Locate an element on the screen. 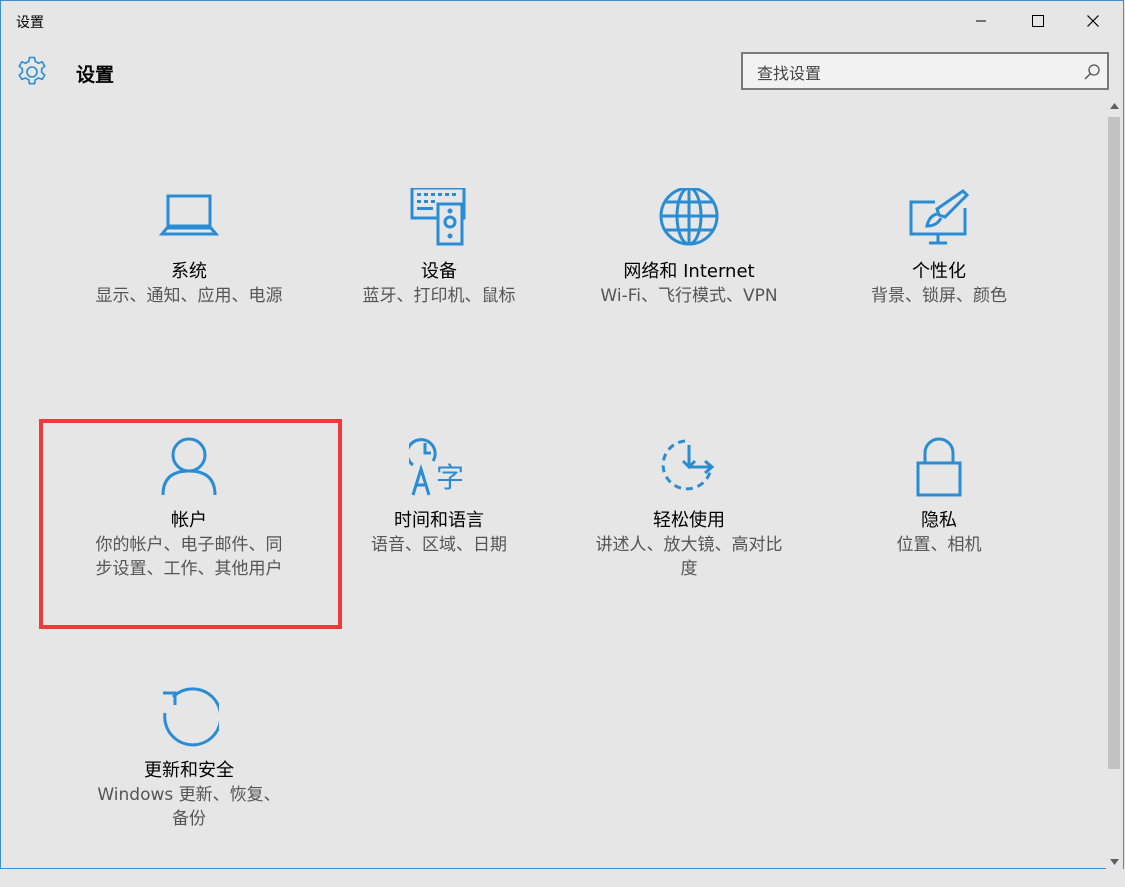 This screenshot has width=1125, height=887. page-title: 设置 is located at coordinates (95, 75).